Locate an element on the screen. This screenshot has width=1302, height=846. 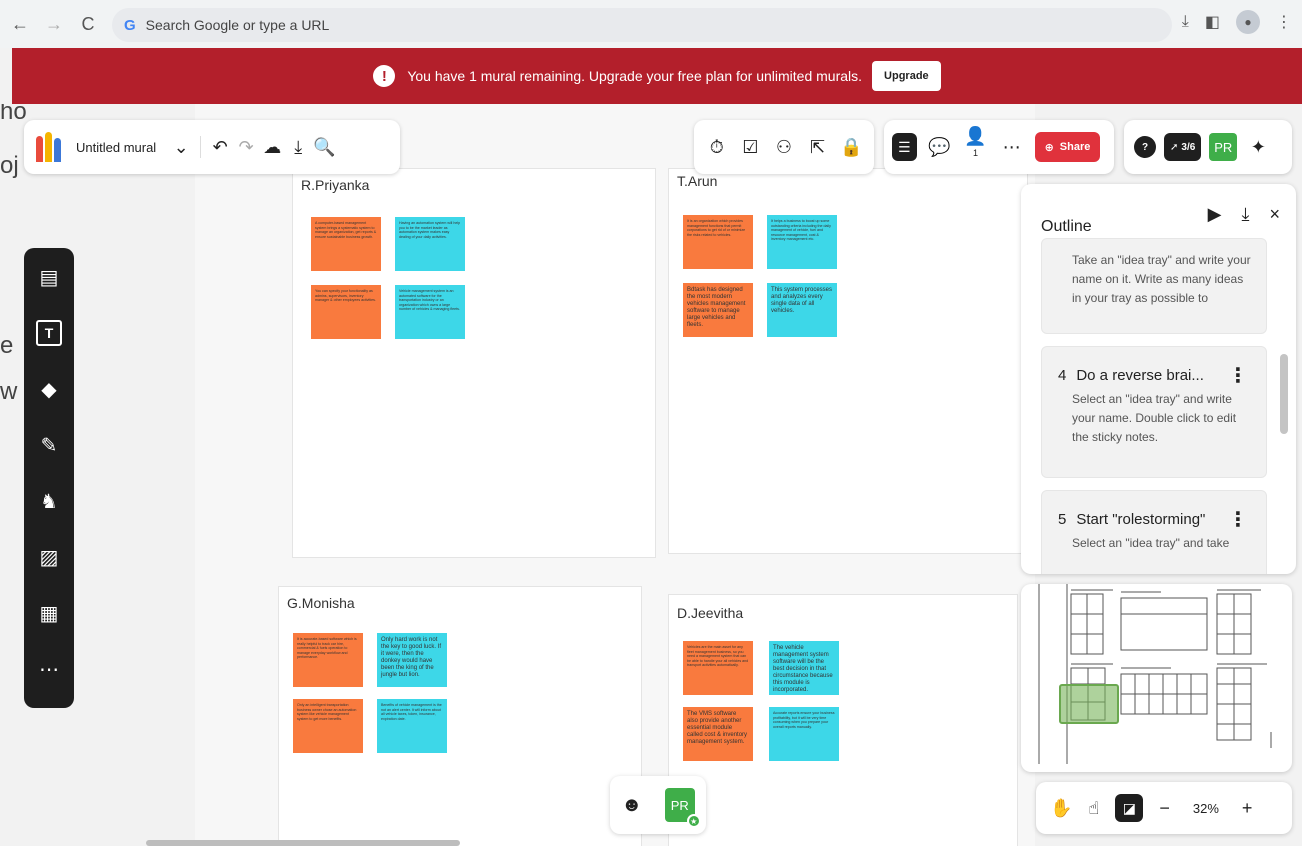
browser-actions: ⤓ ◧ ● ⋮ is located at coordinates (1237, 22).